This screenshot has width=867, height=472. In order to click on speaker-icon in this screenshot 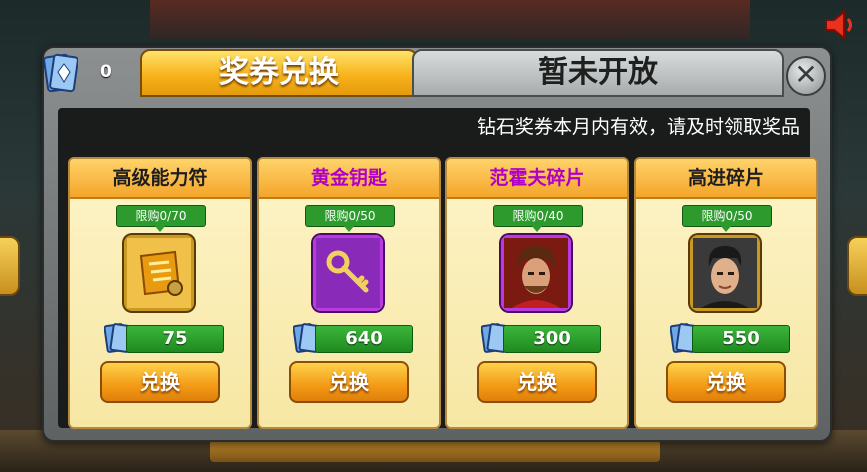, I will do `click(840, 25)`.